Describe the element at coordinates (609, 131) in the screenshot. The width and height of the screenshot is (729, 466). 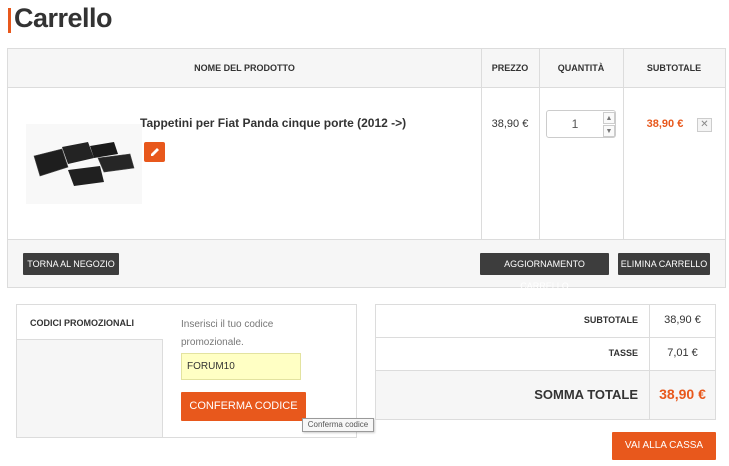
I see `chevron-down-icon: ▼` at that location.